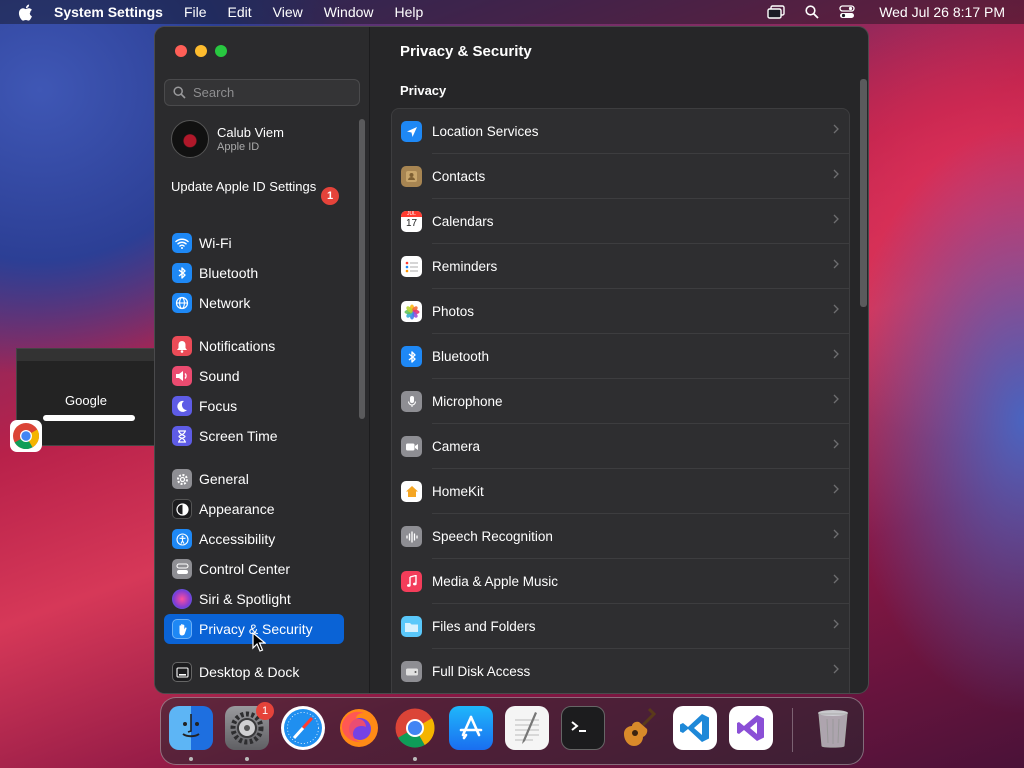 This screenshot has height=768, width=1024. Describe the element at coordinates (288, 12) in the screenshot. I see `menu-view: View` at that location.